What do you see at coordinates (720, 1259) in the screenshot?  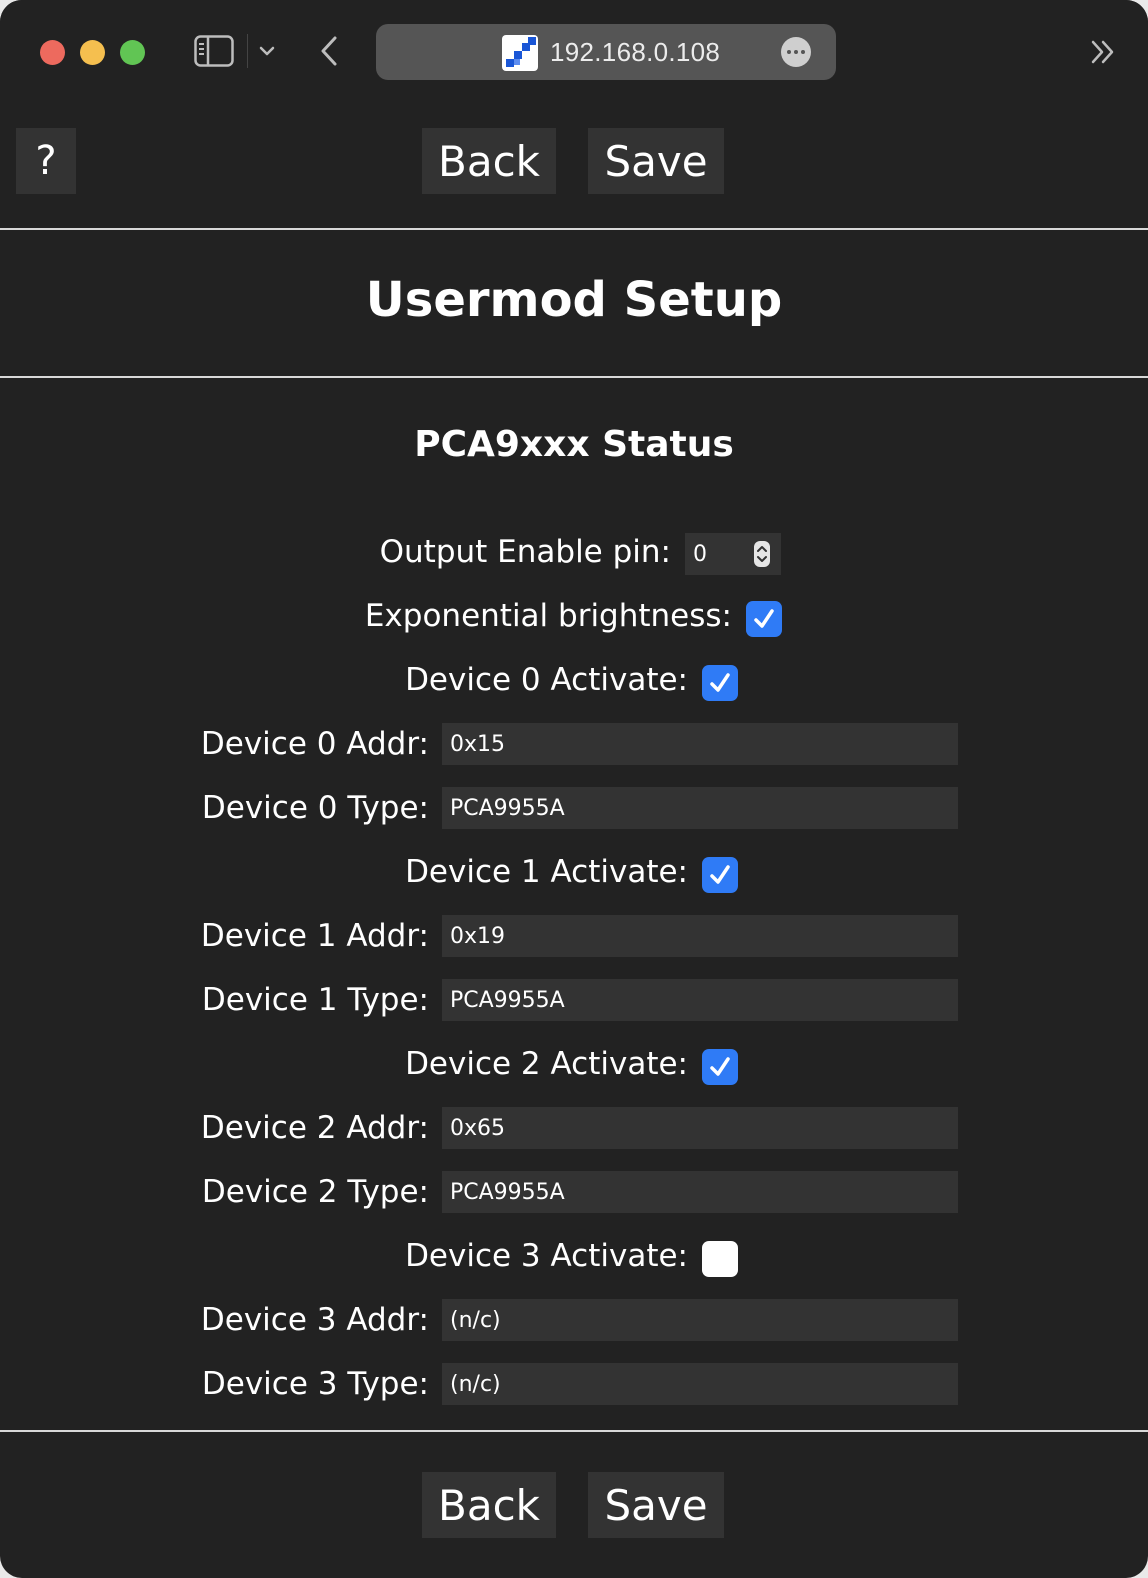 I see `device-3-activate-checkbox` at bounding box center [720, 1259].